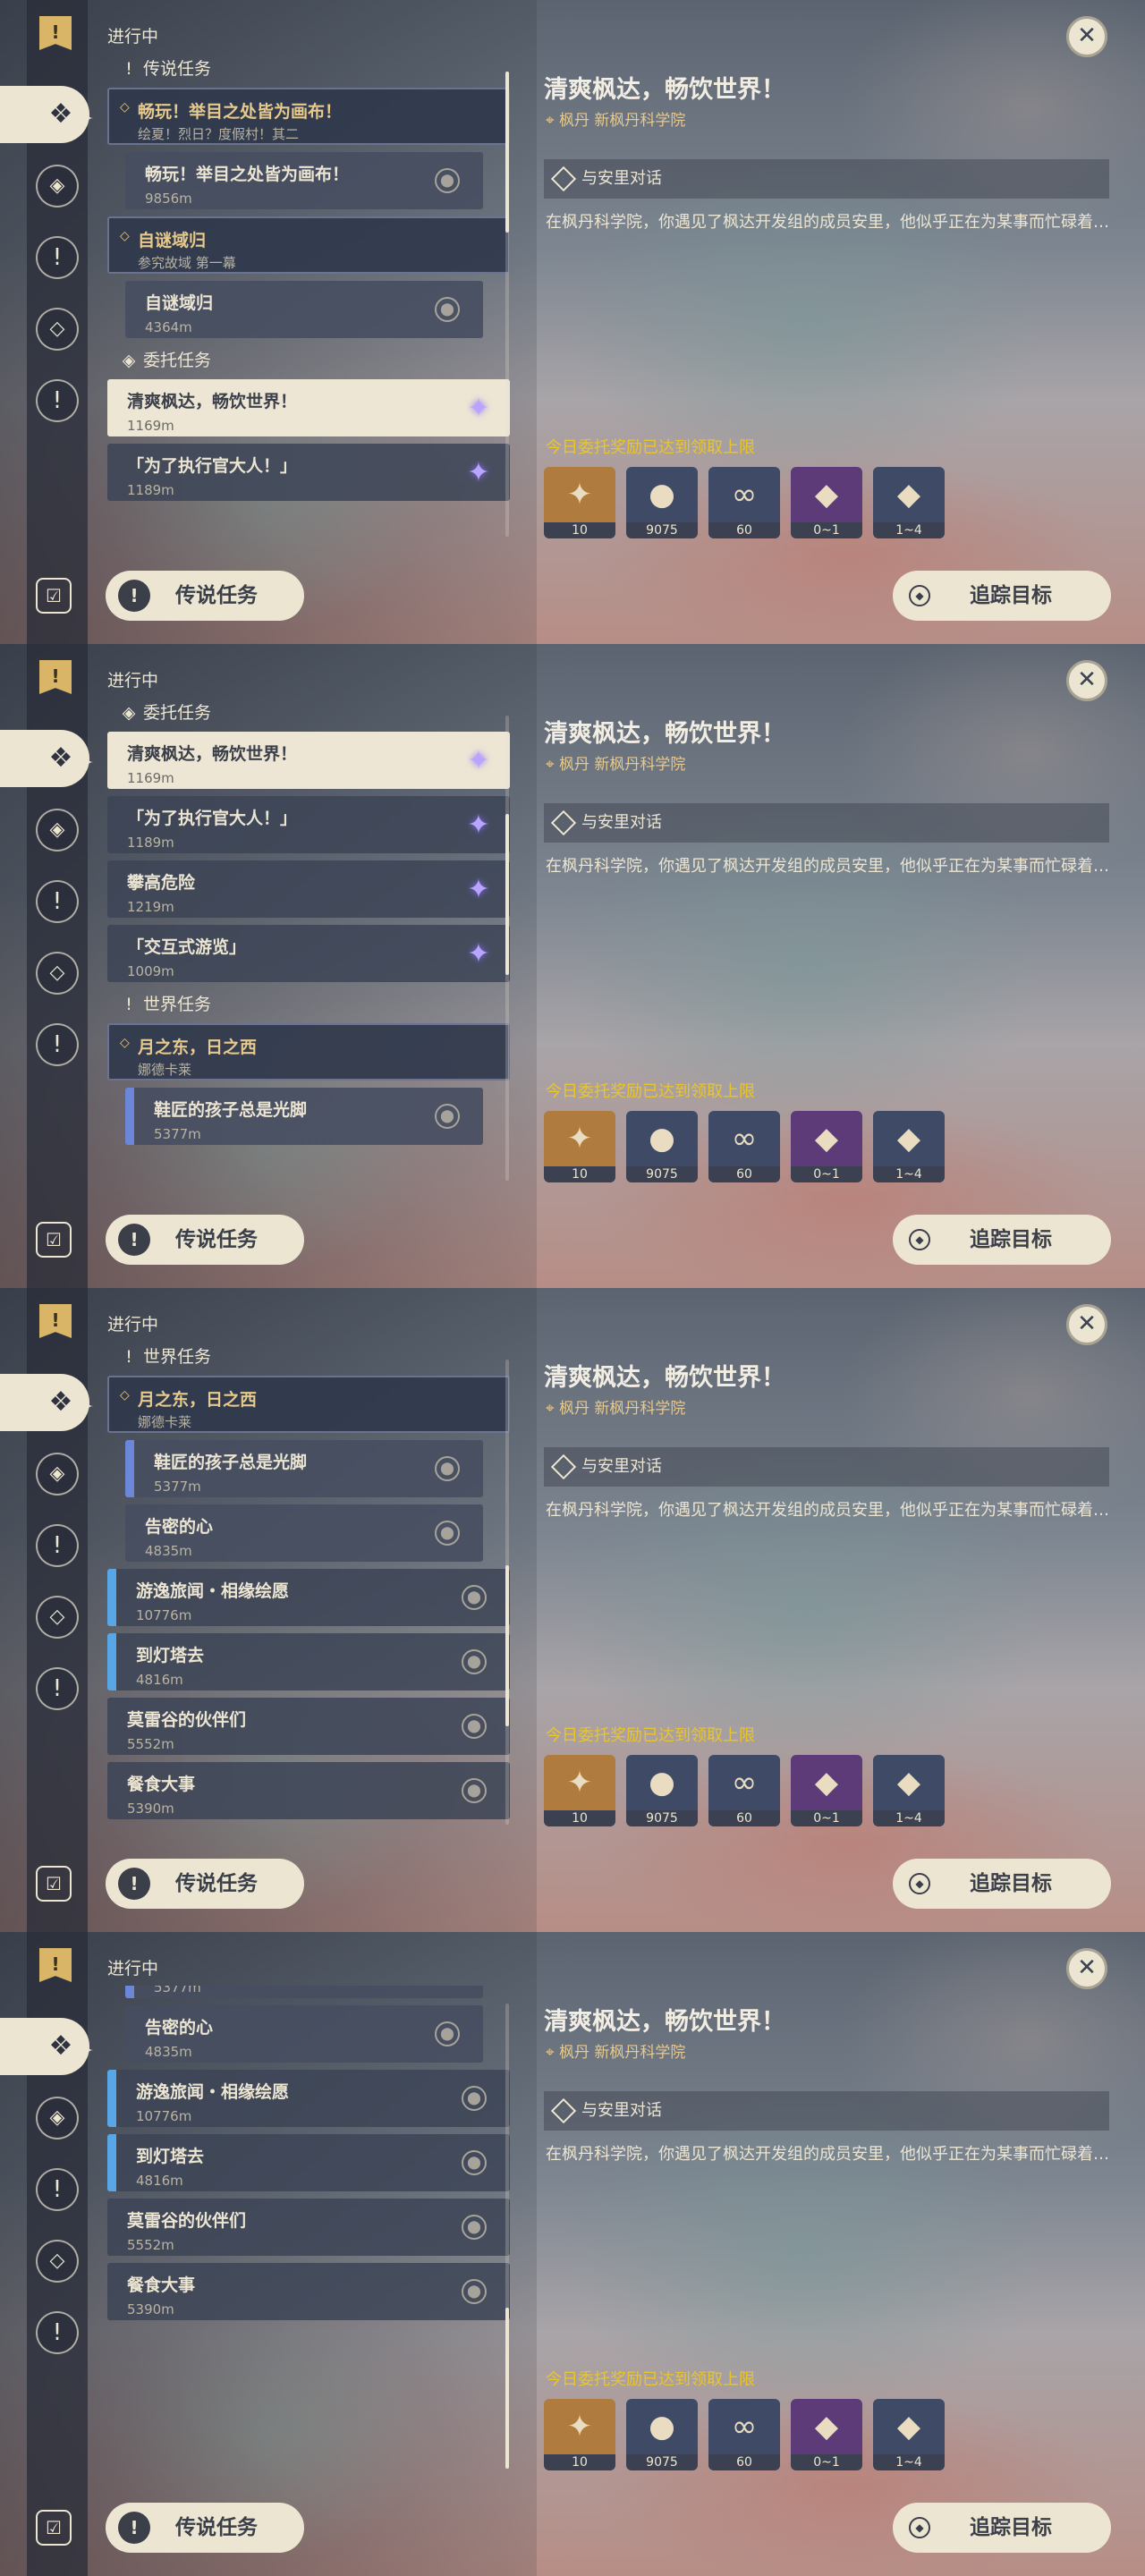 The width and height of the screenshot is (1145, 2576). I want to click on commission-icon: ◈, so click(129, 360).